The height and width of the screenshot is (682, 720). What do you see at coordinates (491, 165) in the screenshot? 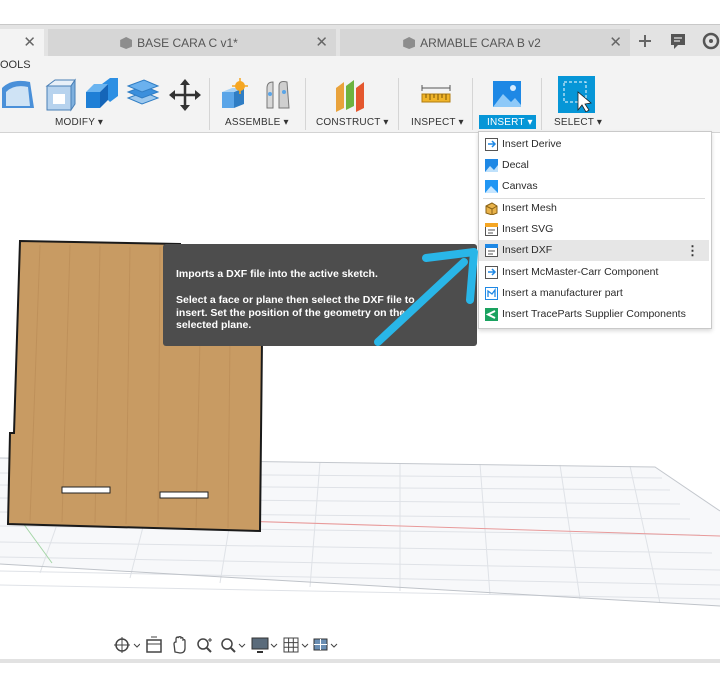
I see `decal-icon` at bounding box center [491, 165].